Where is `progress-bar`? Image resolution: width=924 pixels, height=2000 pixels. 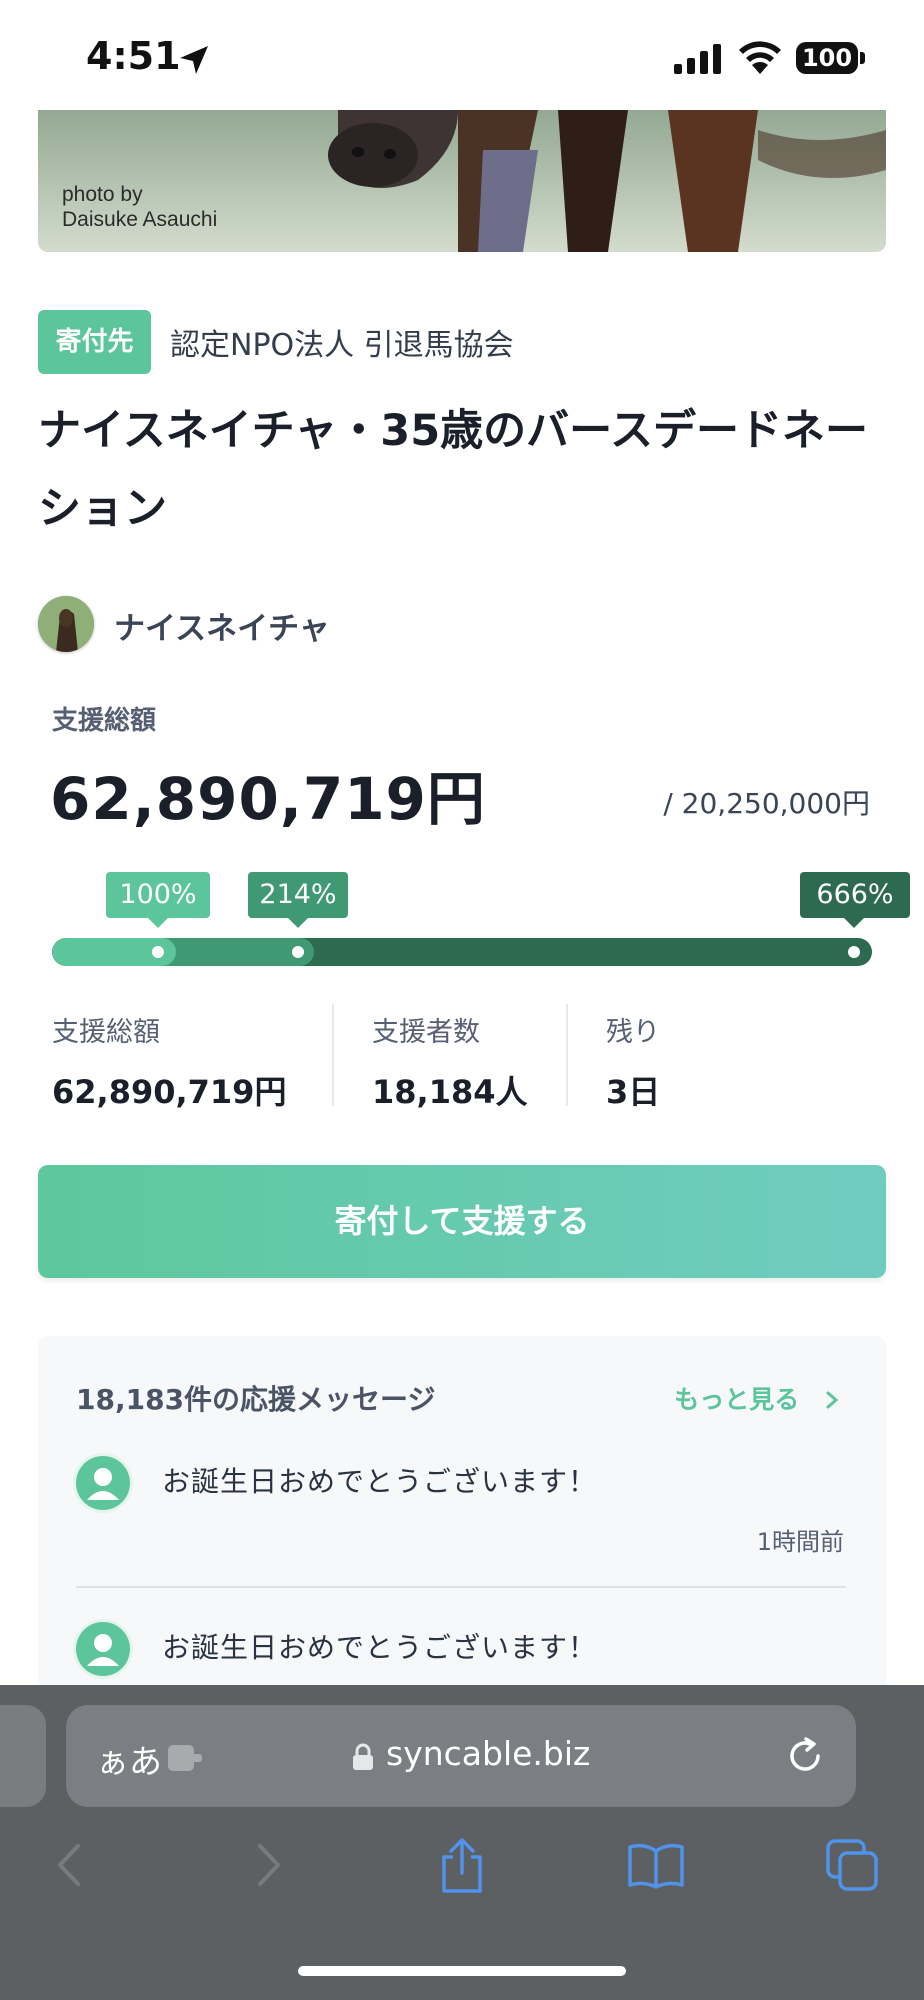 progress-bar is located at coordinates (462, 952).